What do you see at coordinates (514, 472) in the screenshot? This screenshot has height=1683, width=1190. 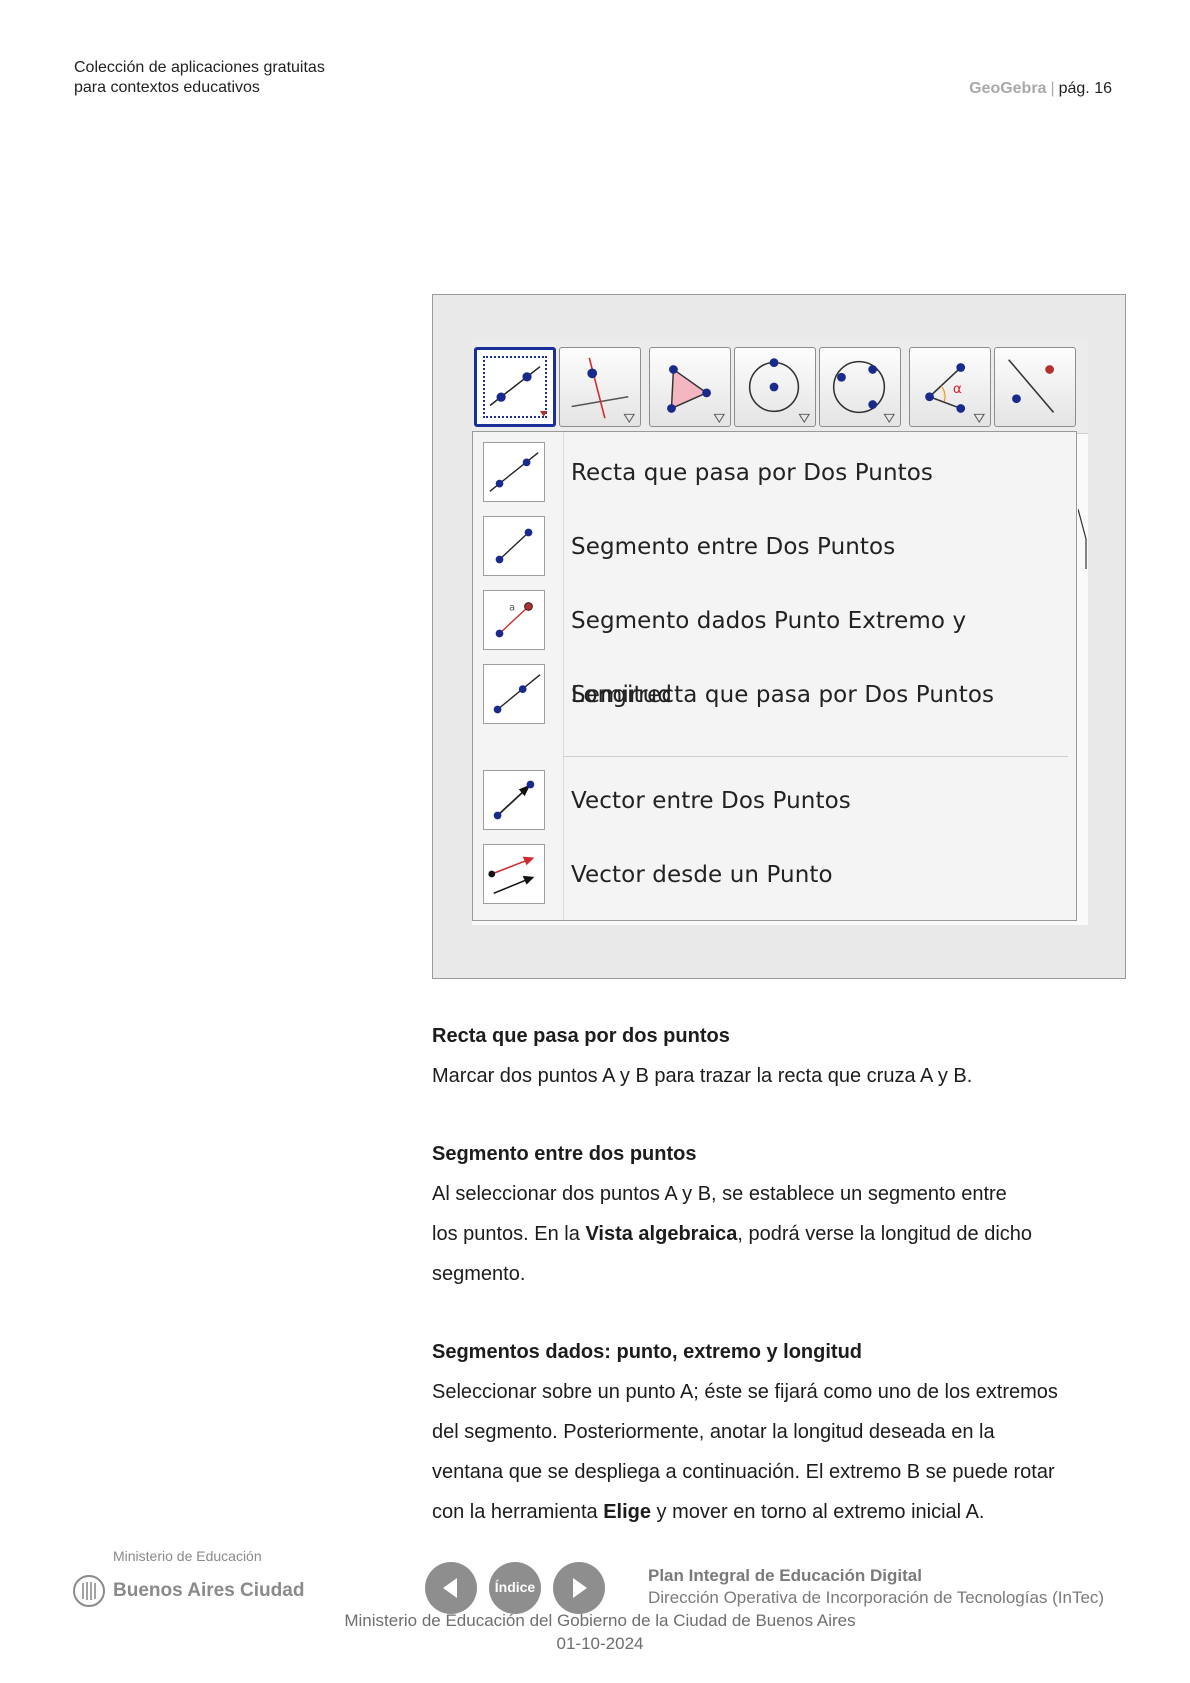 I see `line-icon` at bounding box center [514, 472].